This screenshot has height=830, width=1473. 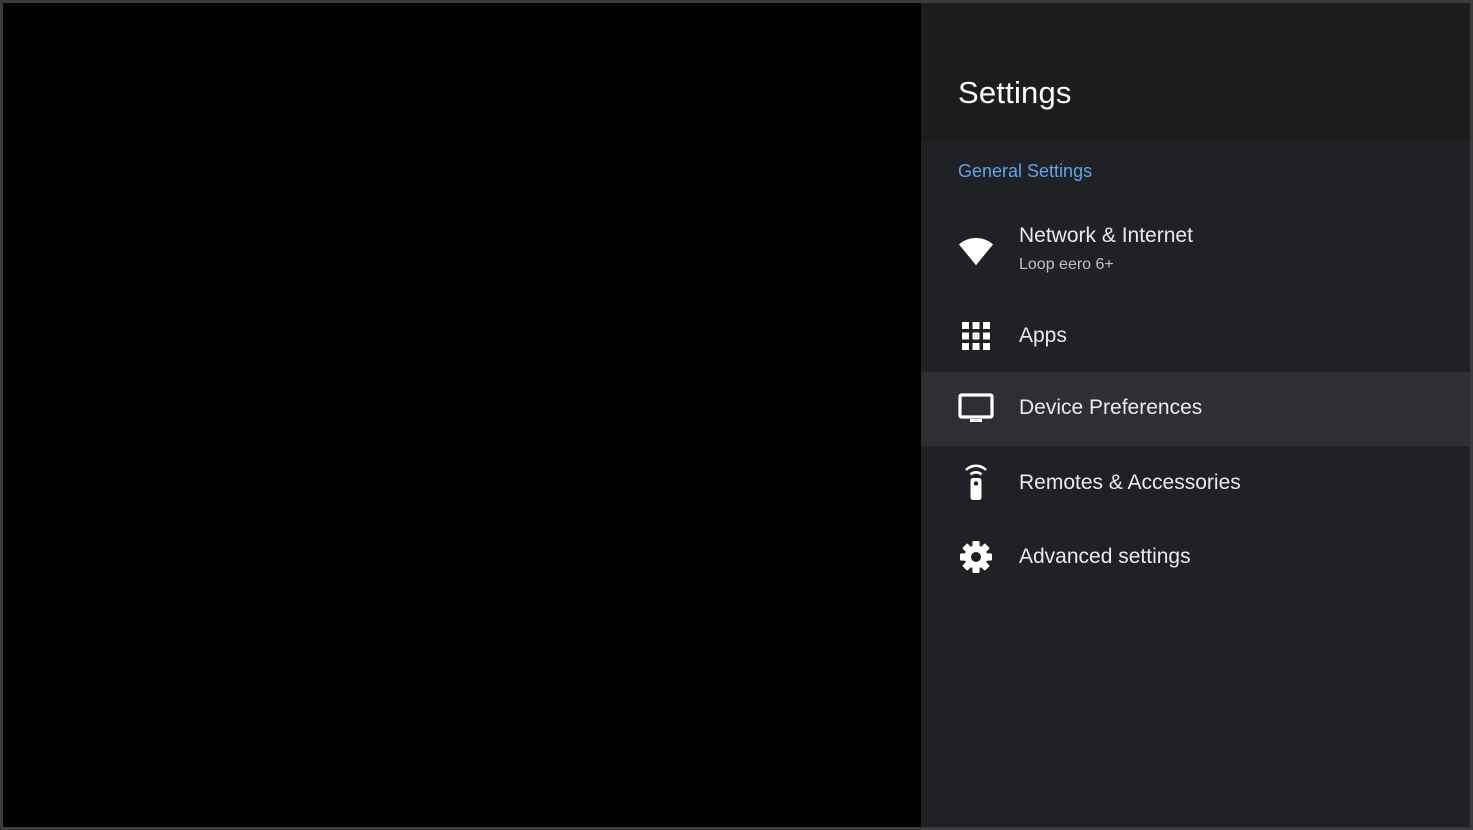 I want to click on menu-item-label: Apps, so click(x=1043, y=335).